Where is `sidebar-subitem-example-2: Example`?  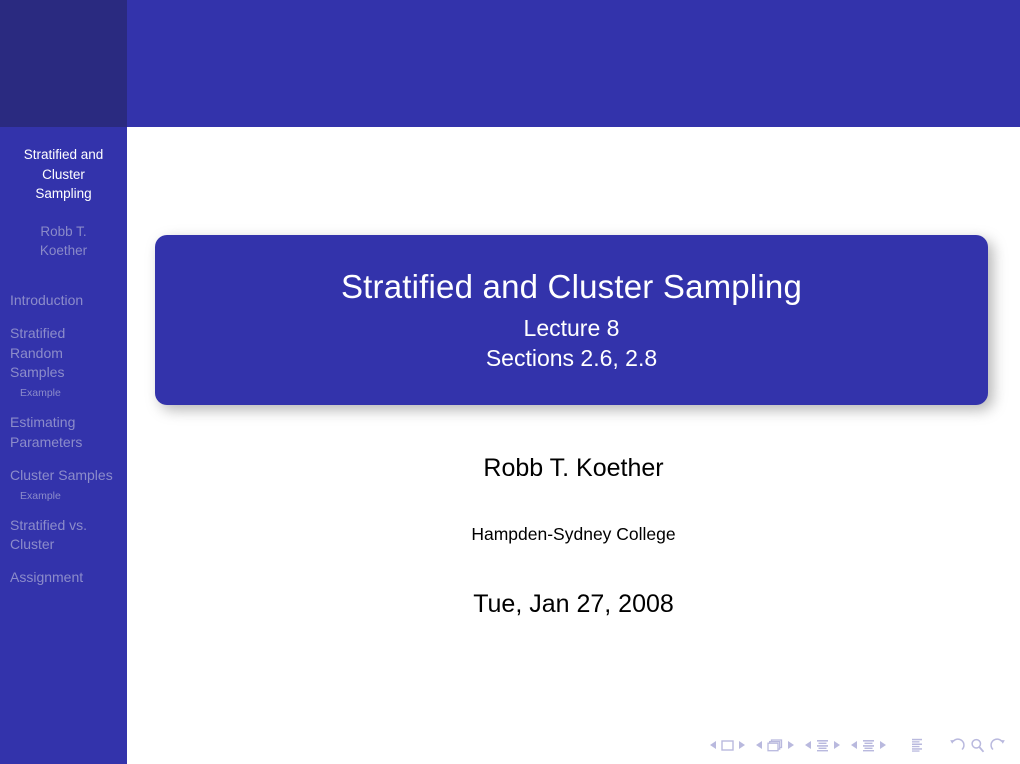
sidebar-subitem-example-2: Example is located at coordinates (63, 496).